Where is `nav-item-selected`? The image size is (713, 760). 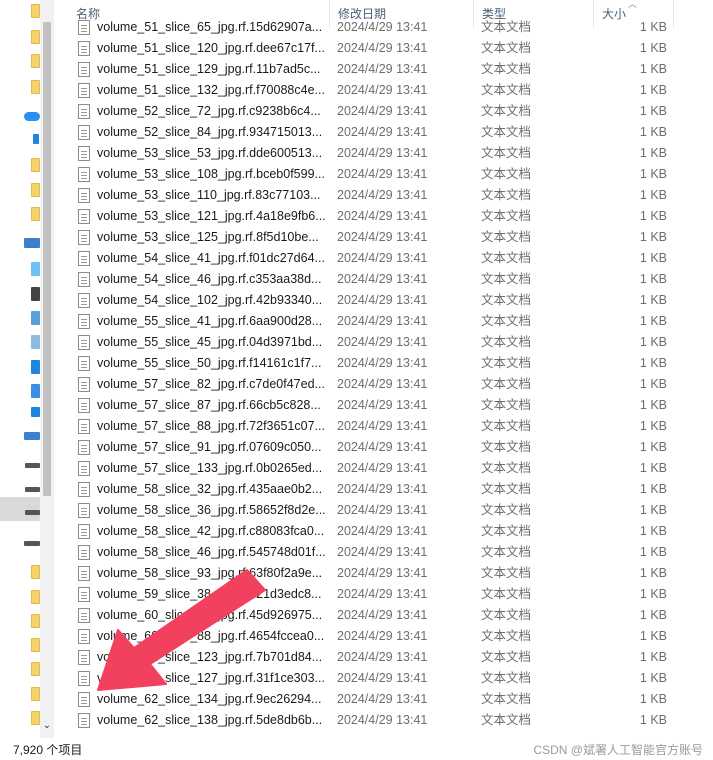
nav-item-selected is located at coordinates (20, 509).